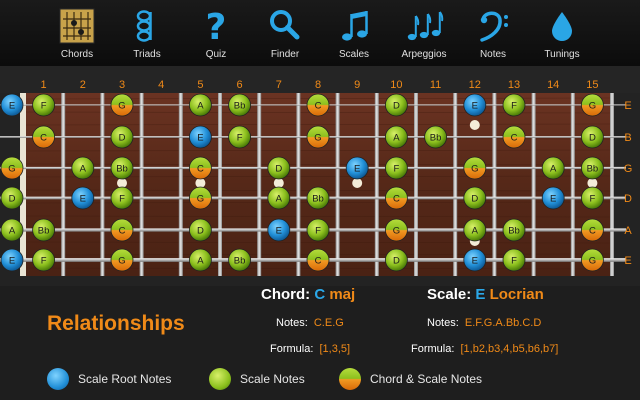  I want to click on toolbar-arpeggios-button: Arpeggios, so click(424, 33).